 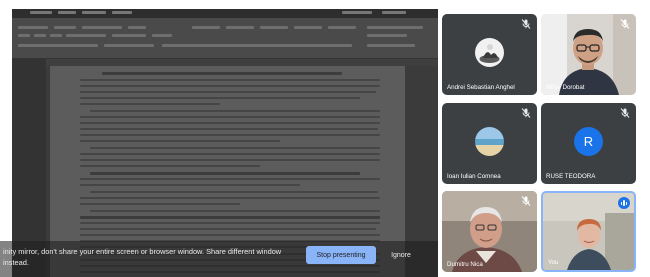 I want to click on ignore-button: Ignore, so click(x=401, y=255).